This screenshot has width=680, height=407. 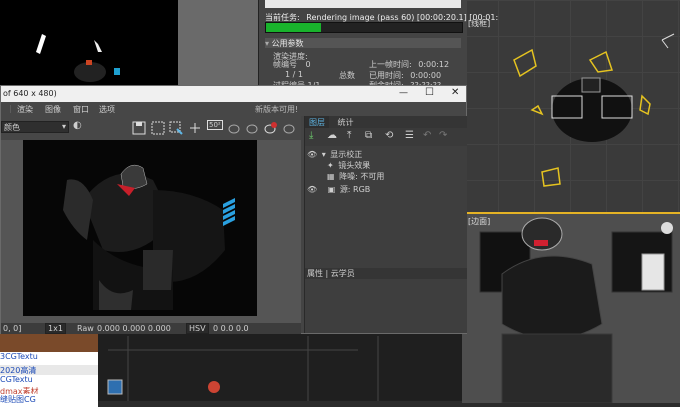 I want to click on menu-item-render: 渲染, so click(x=25, y=109).